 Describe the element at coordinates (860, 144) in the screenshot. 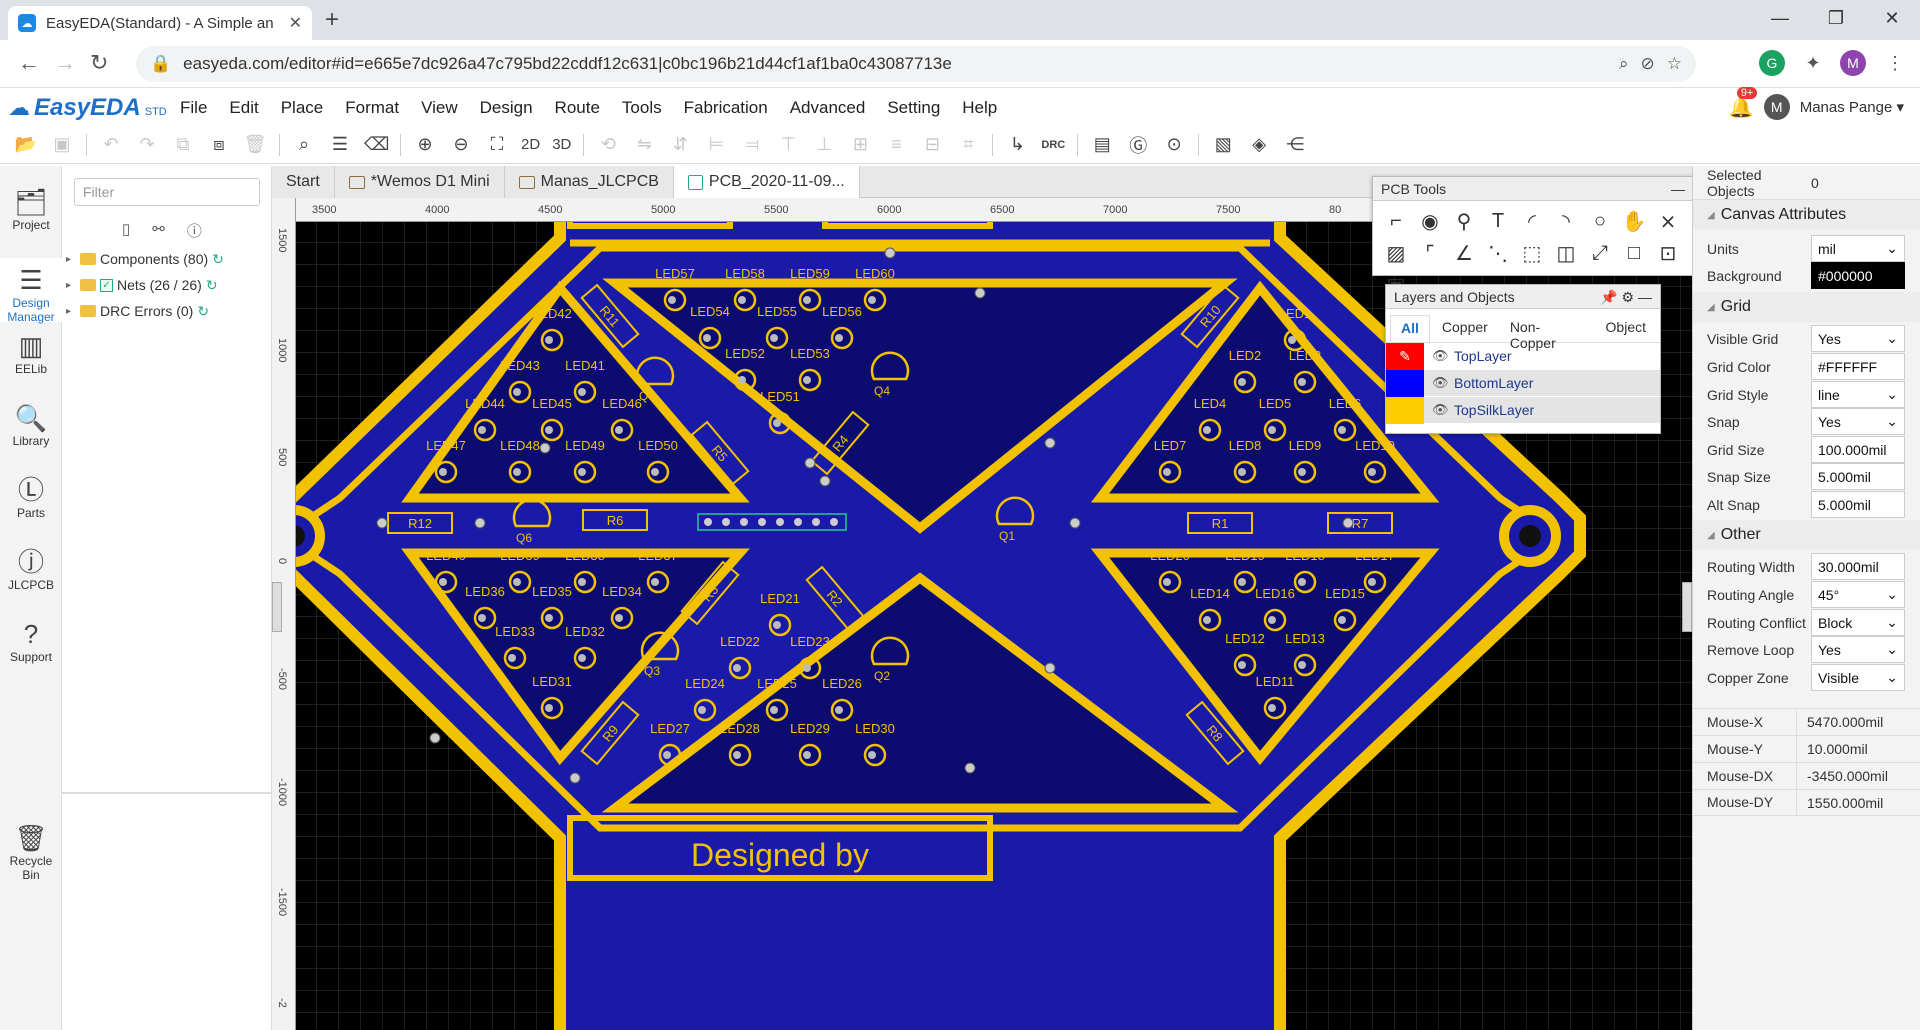

I see `align-center-icon: ⊞` at that location.